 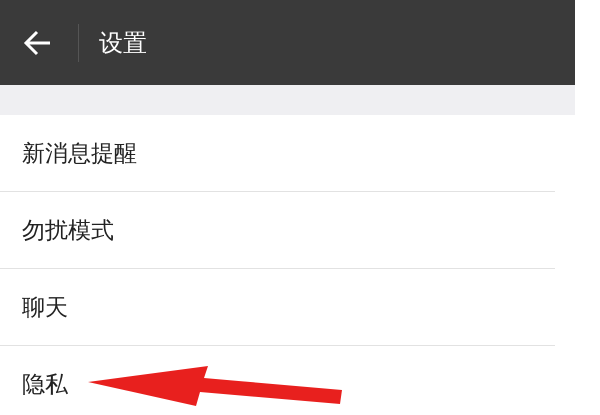 I want to click on screen-title: 设置, so click(x=123, y=43).